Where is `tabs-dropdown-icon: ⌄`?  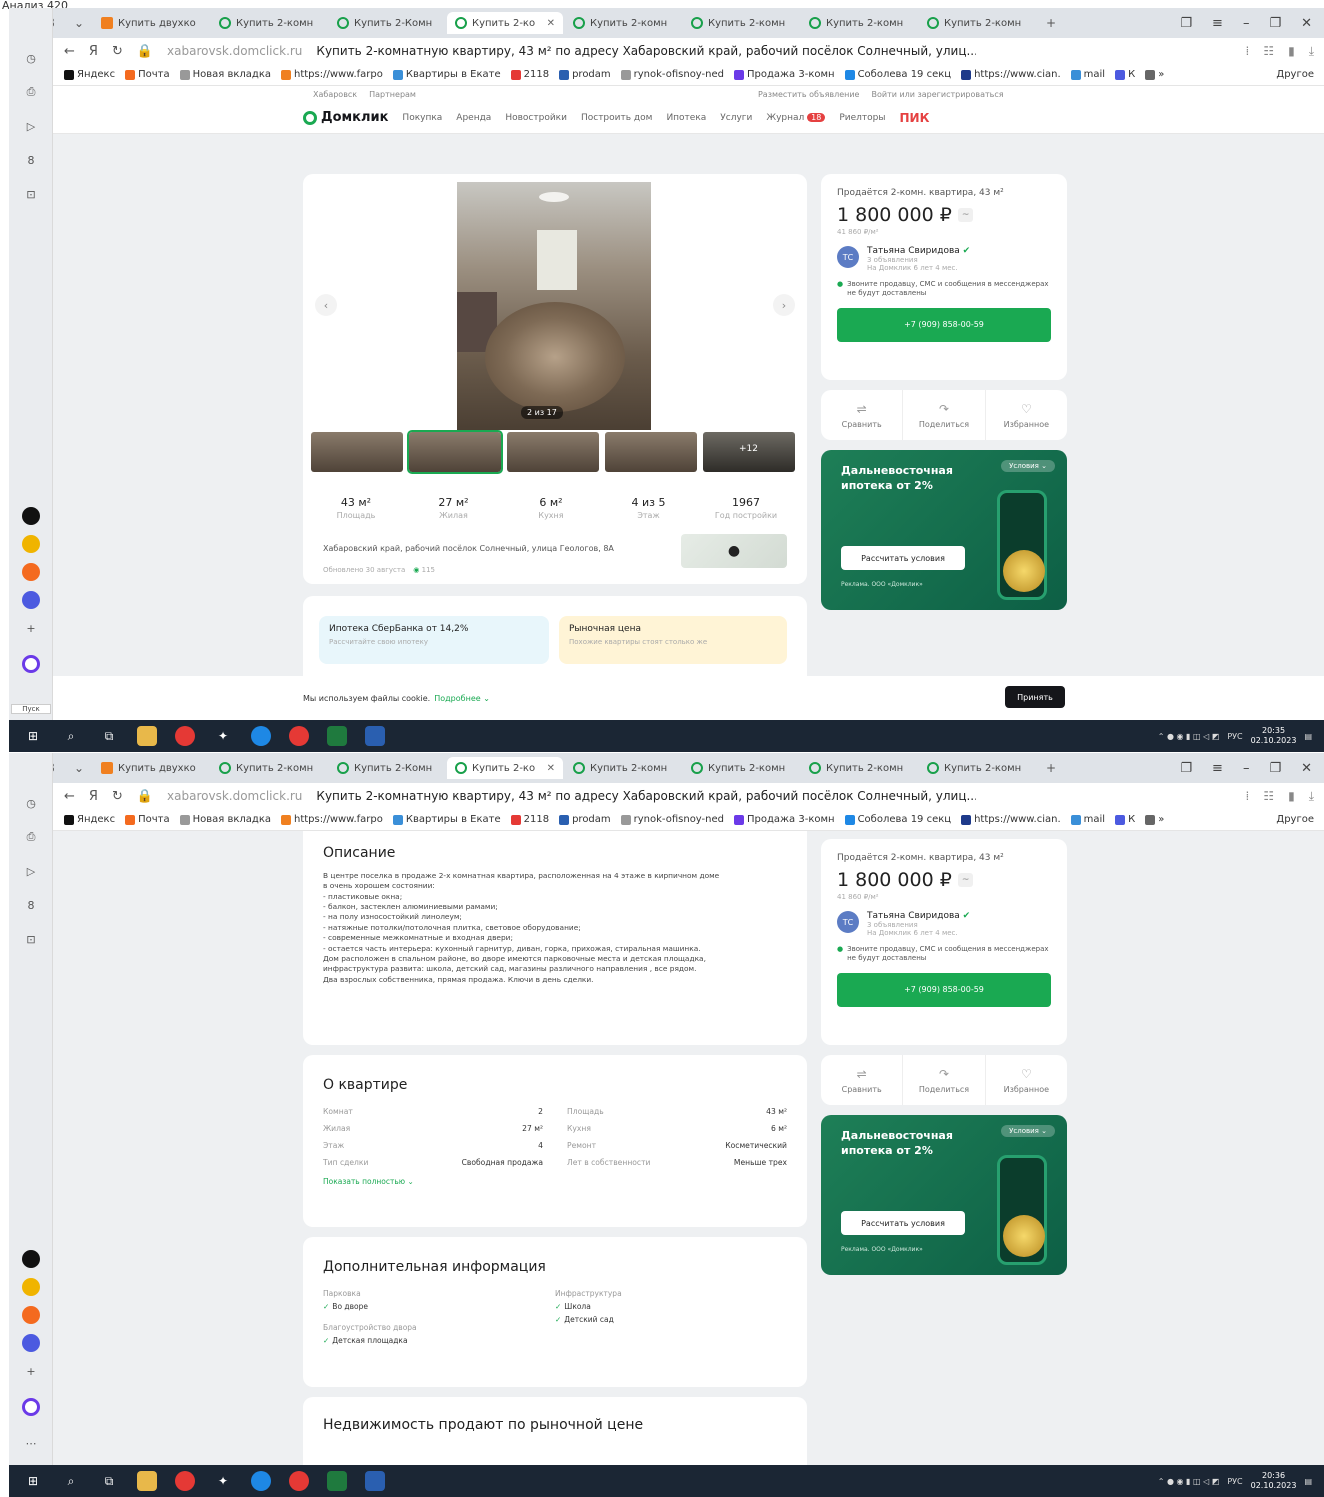
tabs-dropdown-icon: ⌄ is located at coordinates (79, 768).